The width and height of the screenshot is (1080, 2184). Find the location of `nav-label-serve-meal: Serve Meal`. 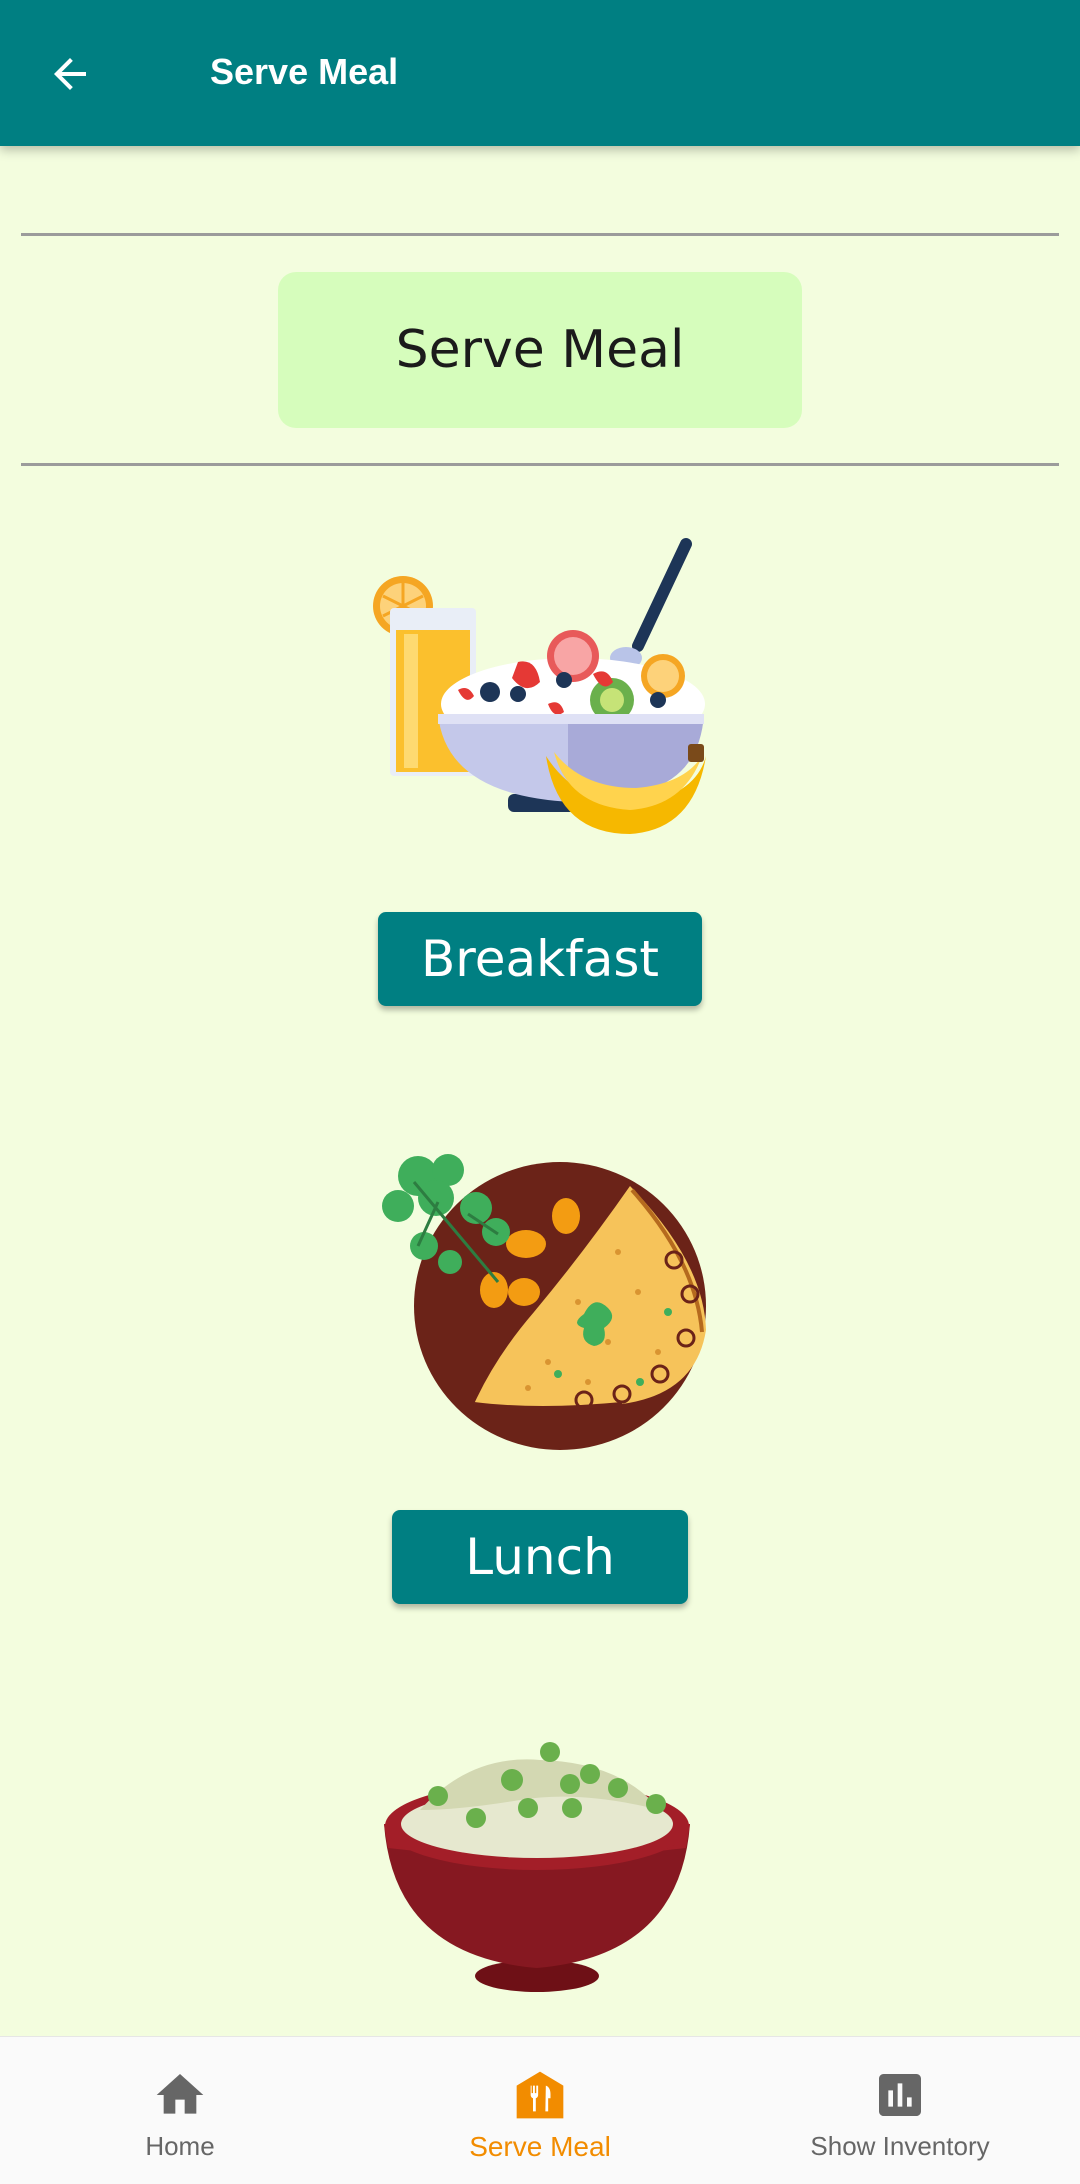

nav-label-serve-meal: Serve Meal is located at coordinates (540, 2146).